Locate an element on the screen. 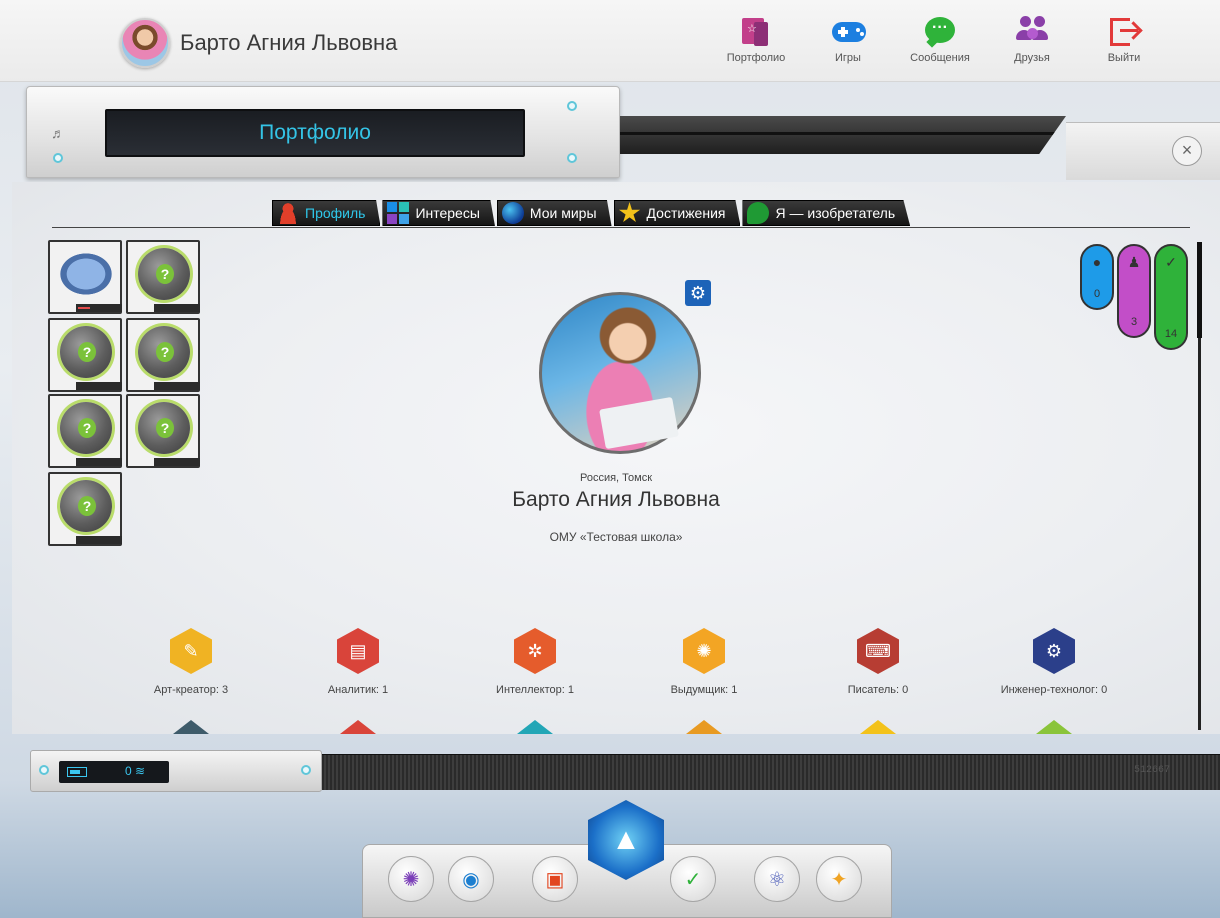 The height and width of the screenshot is (918, 1220). skill-inventor: ✺ Выдумщик: 1 is located at coordinates (704, 662).